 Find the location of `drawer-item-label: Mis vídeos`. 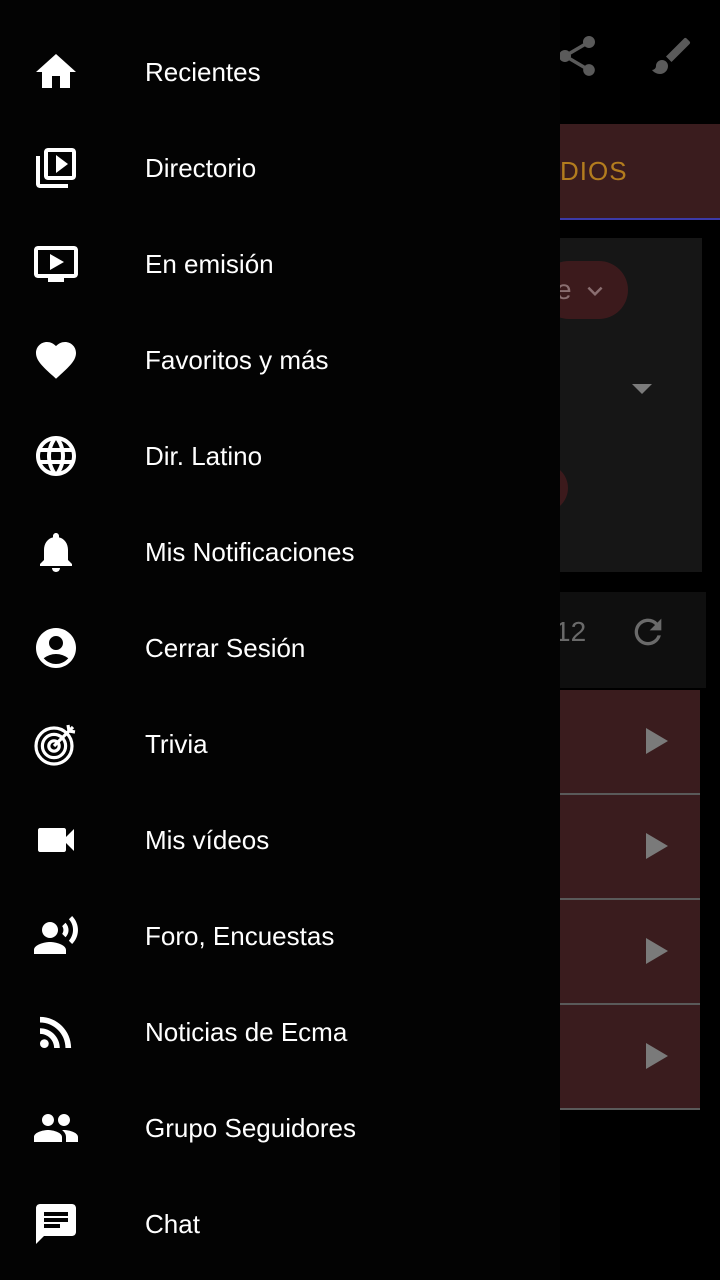

drawer-item-label: Mis vídeos is located at coordinates (207, 840).